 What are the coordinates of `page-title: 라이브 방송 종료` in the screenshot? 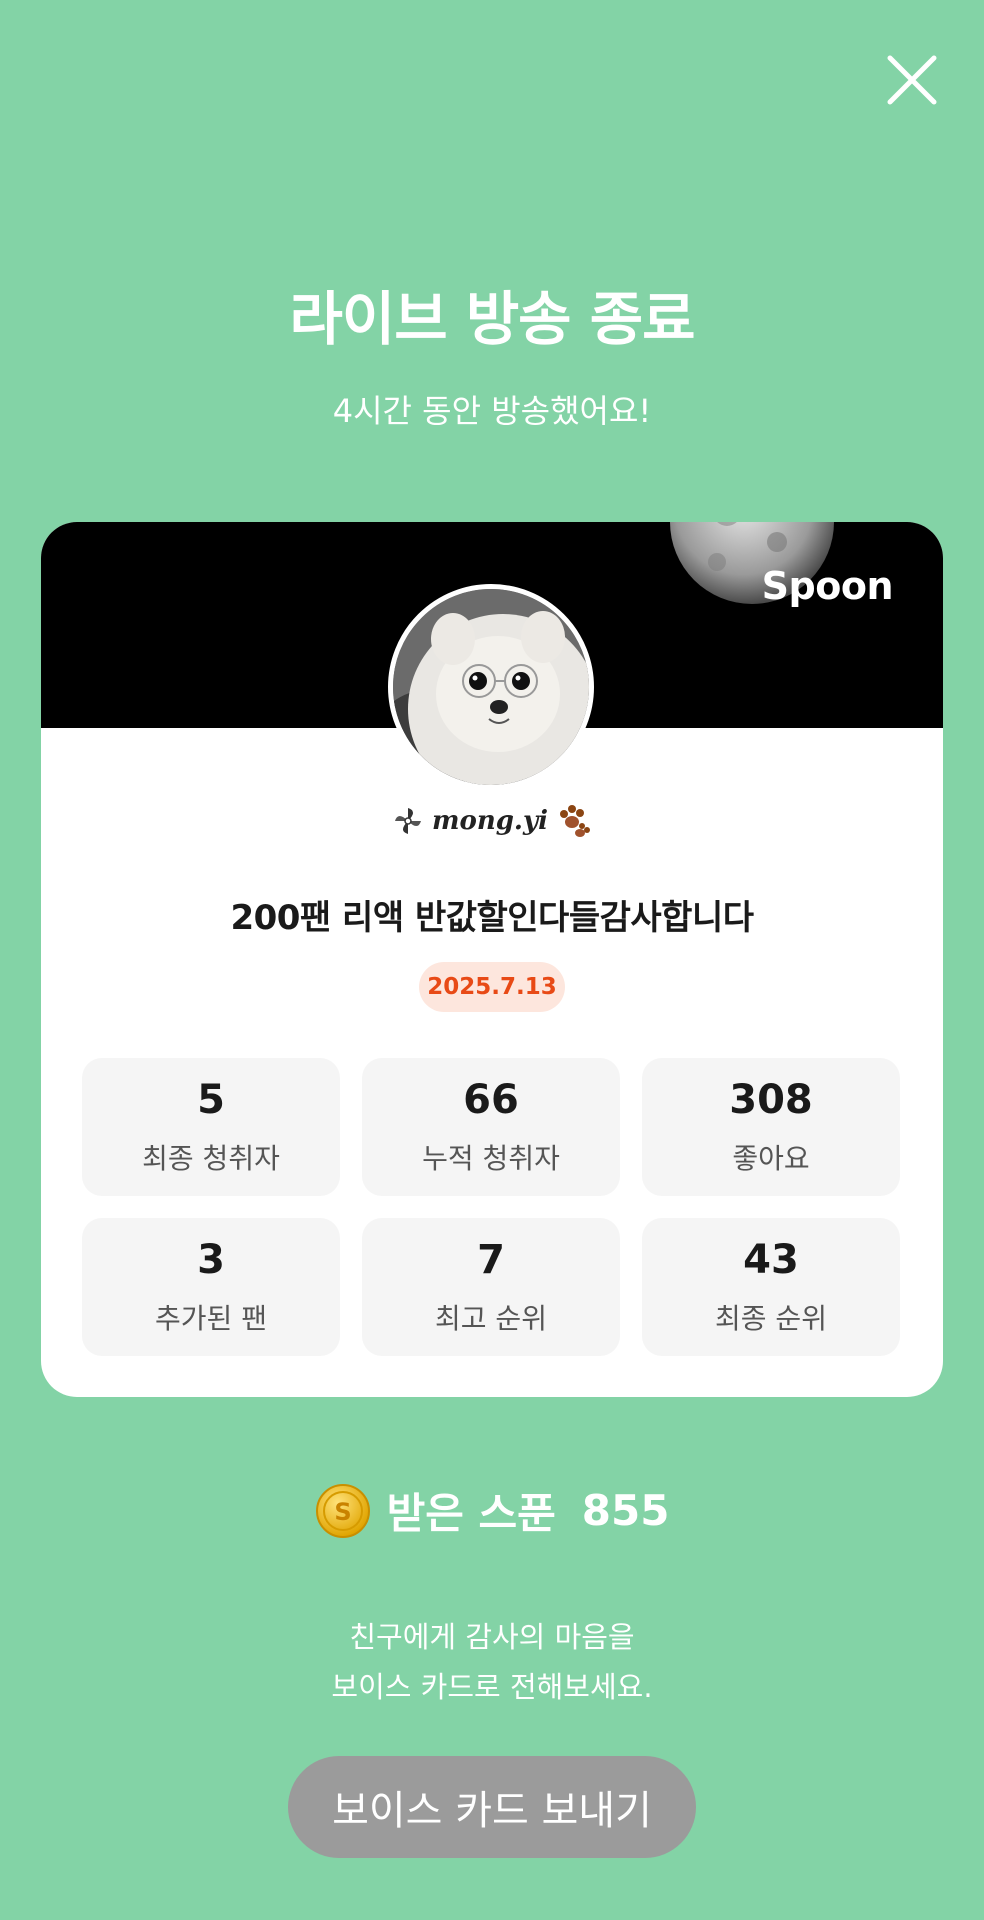 It's located at (492, 319).